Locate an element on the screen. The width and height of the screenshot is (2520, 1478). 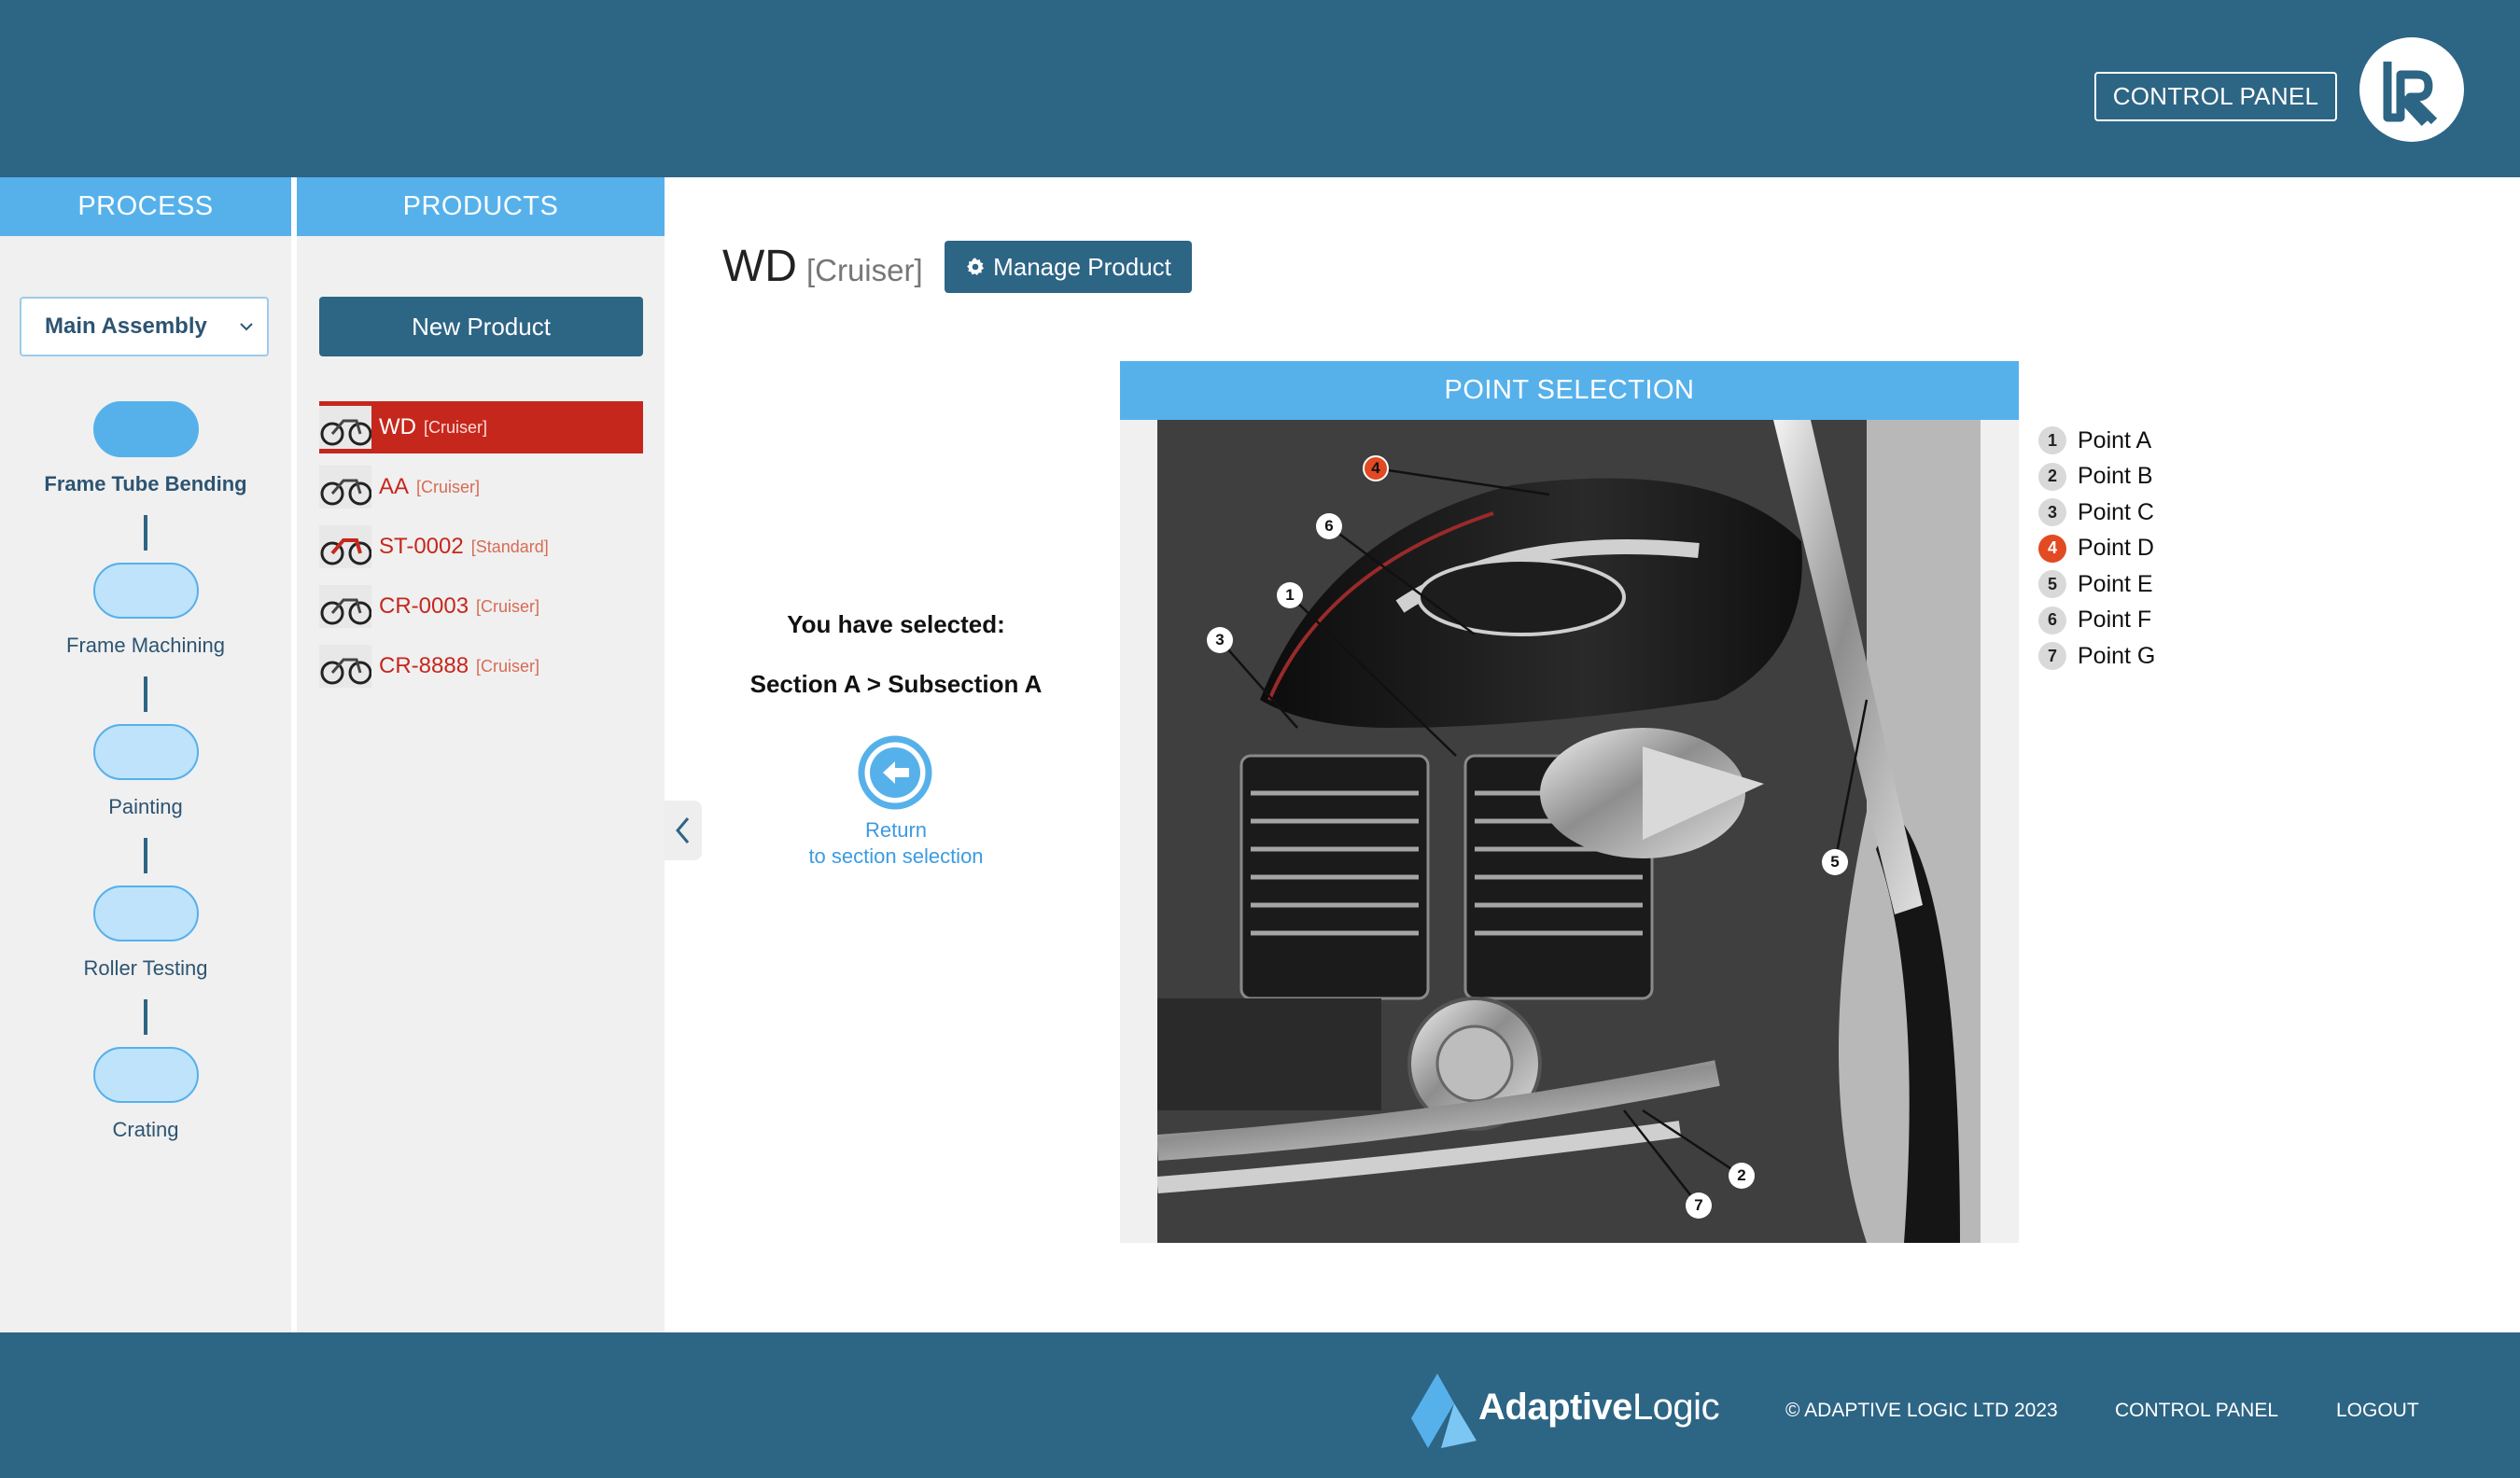
selection-heading: You have selected: is located at coordinates (896, 624).